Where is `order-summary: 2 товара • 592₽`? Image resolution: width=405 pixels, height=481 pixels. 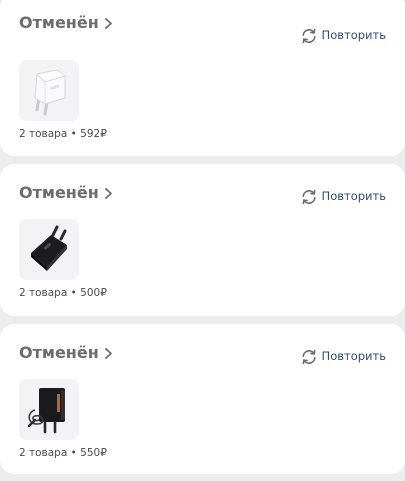
order-summary: 2 товара • 592₽ is located at coordinates (63, 134).